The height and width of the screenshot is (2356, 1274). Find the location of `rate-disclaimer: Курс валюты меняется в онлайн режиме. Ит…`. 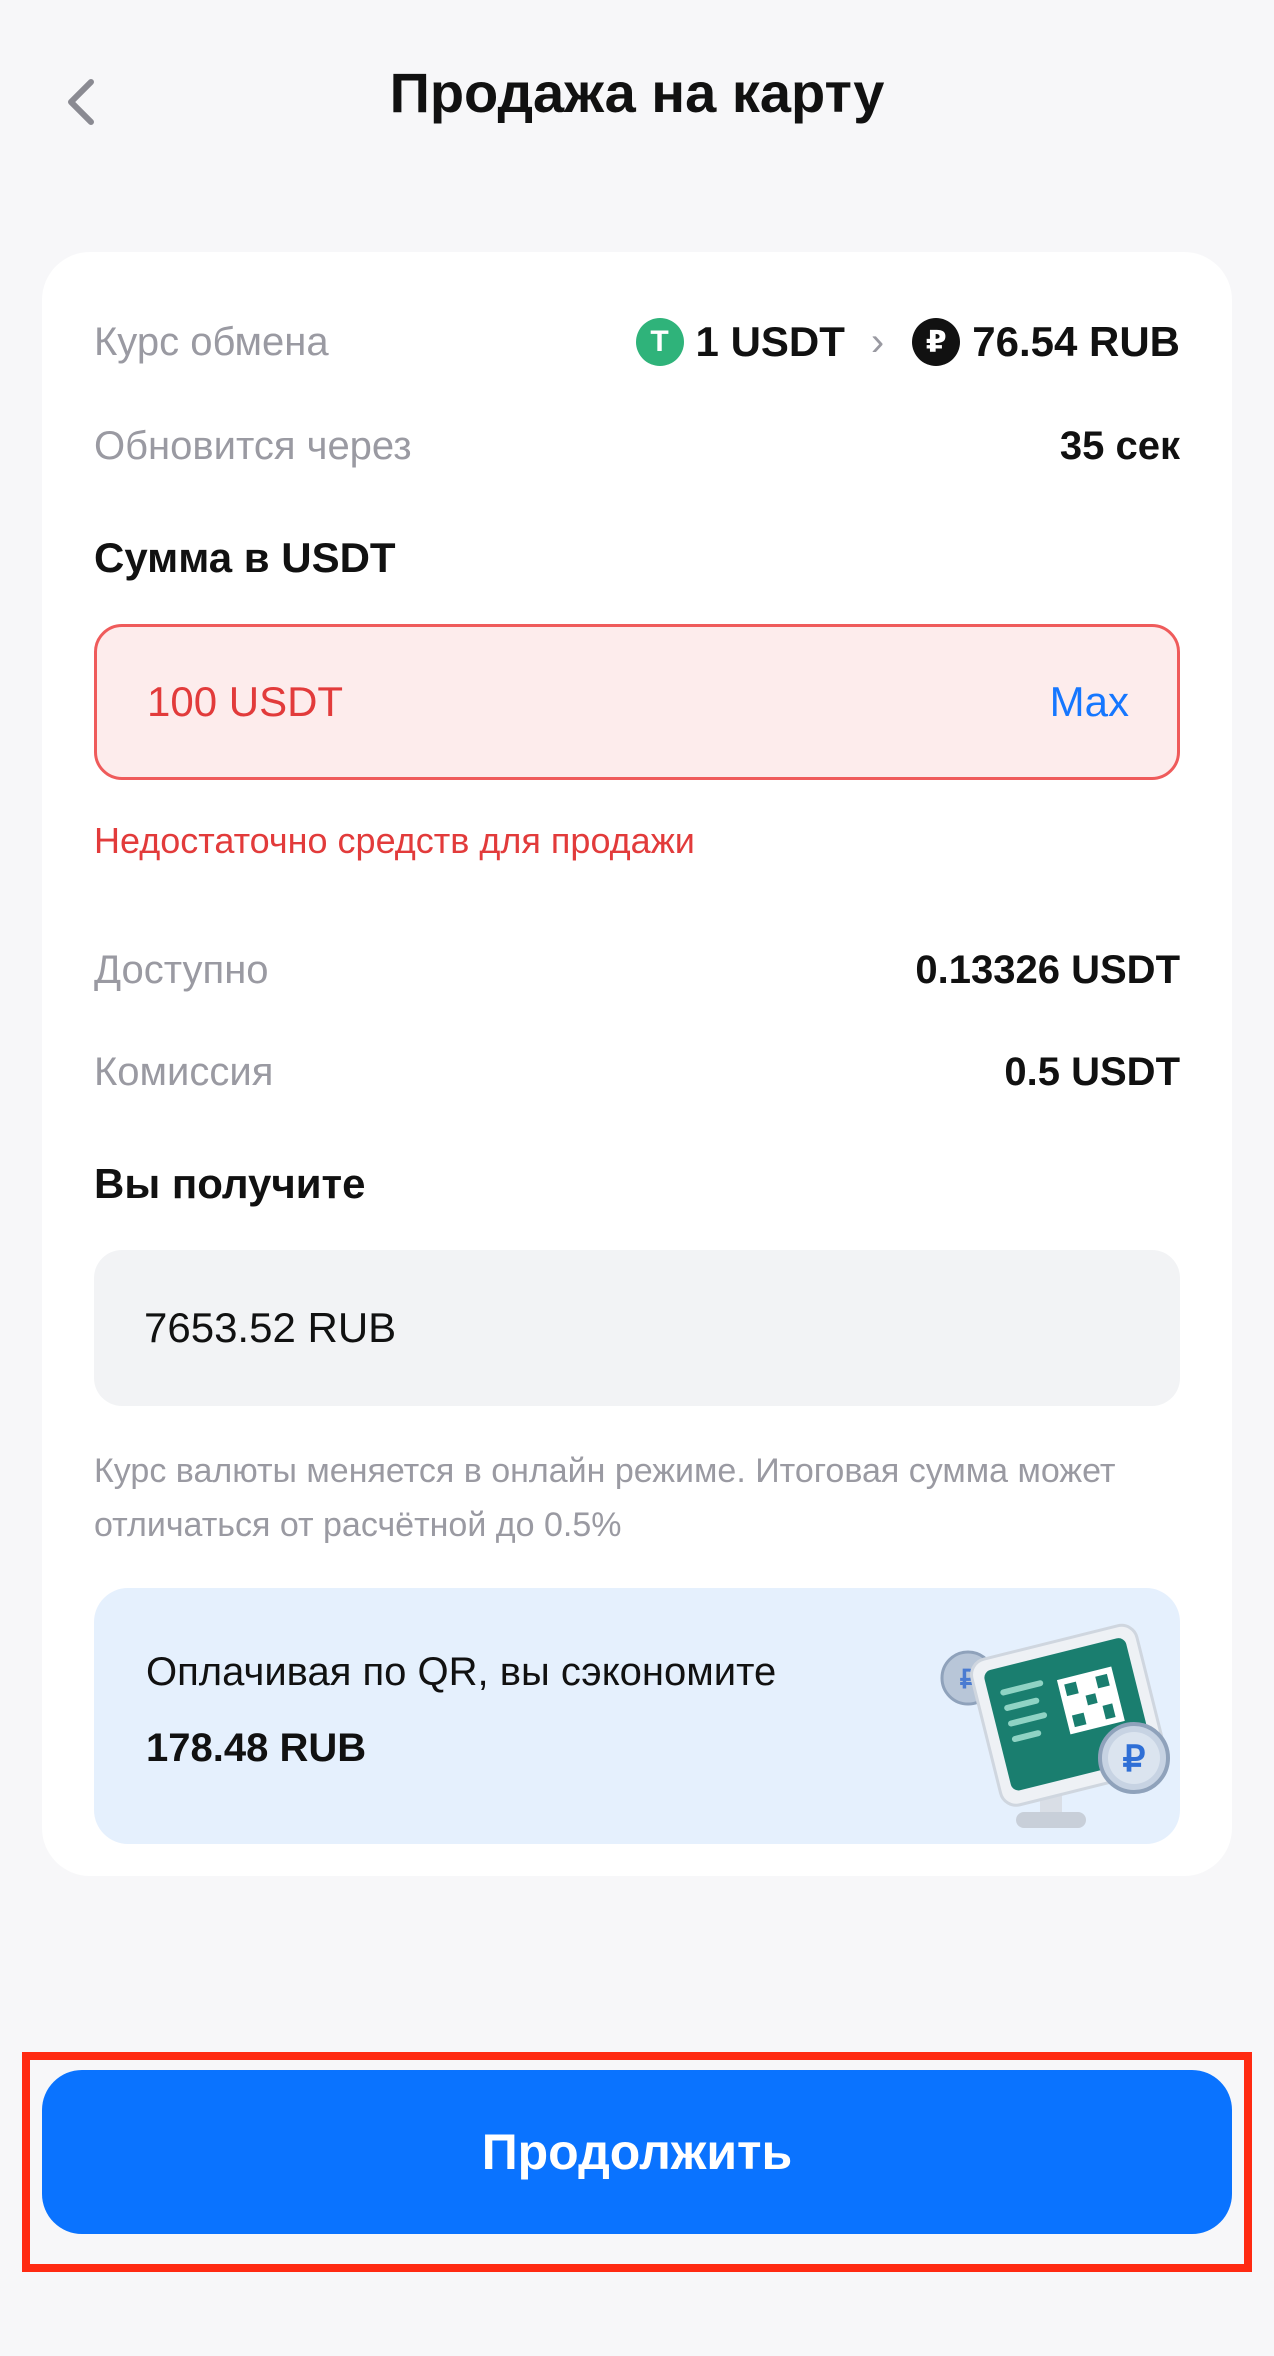

rate-disclaimer: Курс валюты меняется в онлайн режиме. Ит… is located at coordinates (605, 1498).